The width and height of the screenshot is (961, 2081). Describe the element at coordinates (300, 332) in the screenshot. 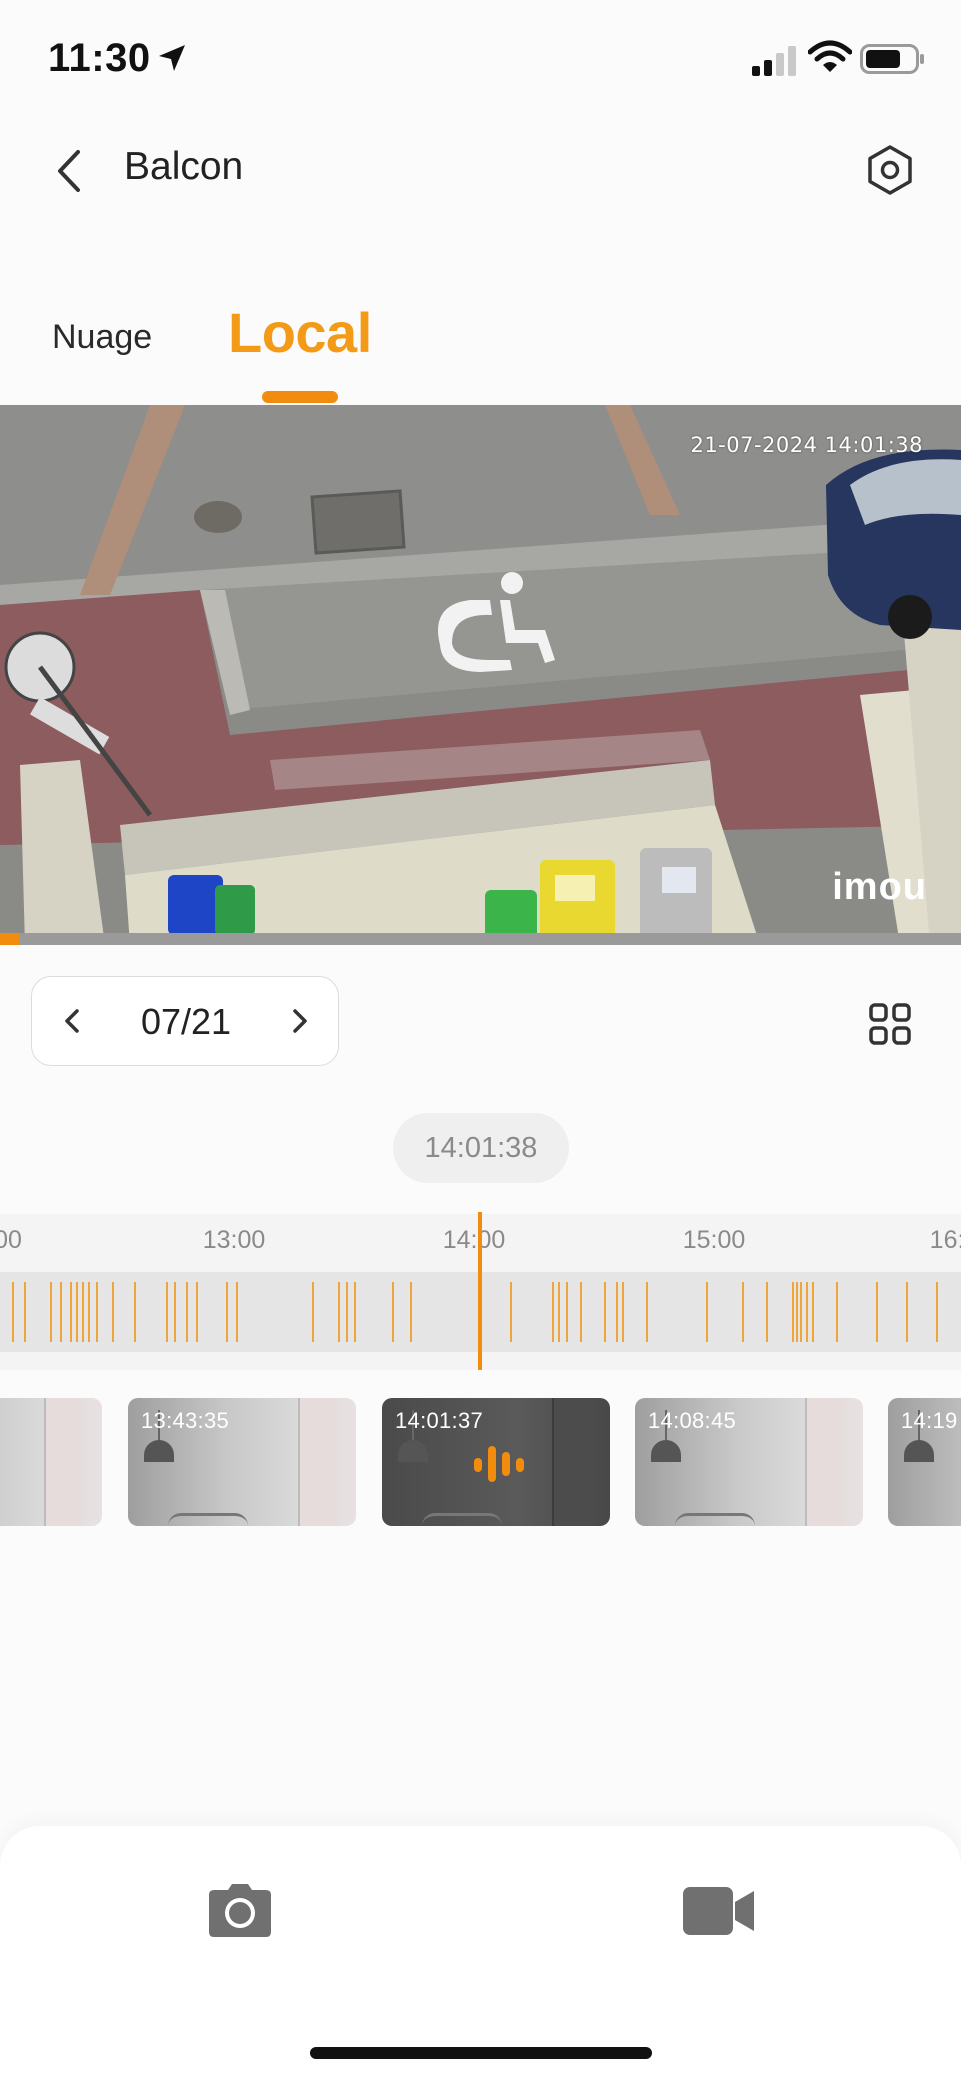

I see `tab-local: Local` at that location.